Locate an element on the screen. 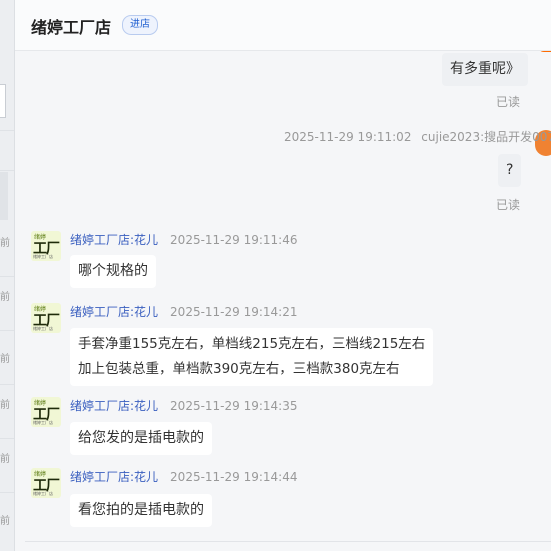 Image resolution: width=551 pixels, height=551 pixels. message-bubble-self: 有多重呢》 is located at coordinates (485, 69).